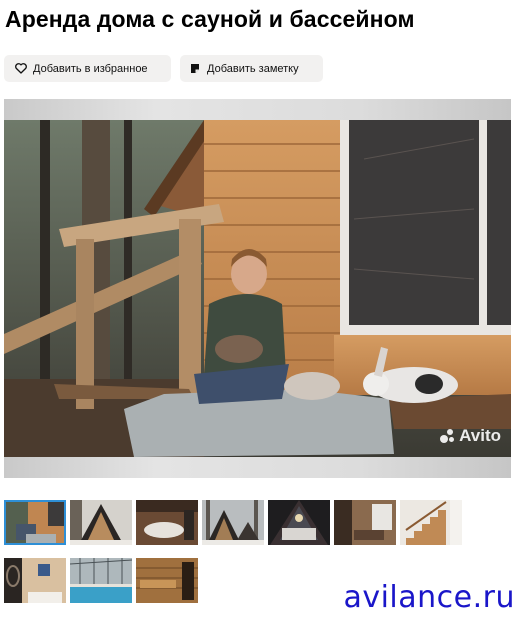 Image resolution: width=525 pixels, height=621 pixels. What do you see at coordinates (480, 435) in the screenshot?
I see `avito-watermark-text: Avito` at bounding box center [480, 435].